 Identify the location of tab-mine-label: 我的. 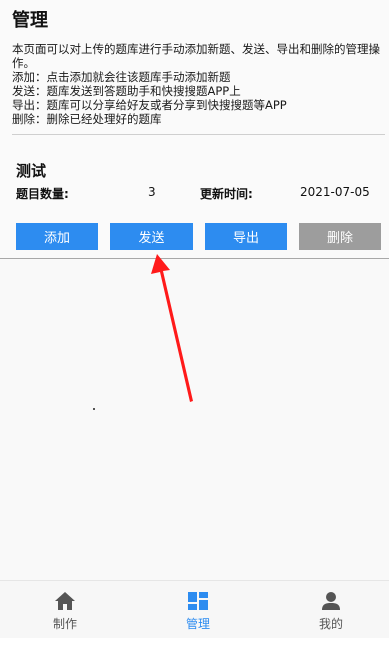
(330, 624).